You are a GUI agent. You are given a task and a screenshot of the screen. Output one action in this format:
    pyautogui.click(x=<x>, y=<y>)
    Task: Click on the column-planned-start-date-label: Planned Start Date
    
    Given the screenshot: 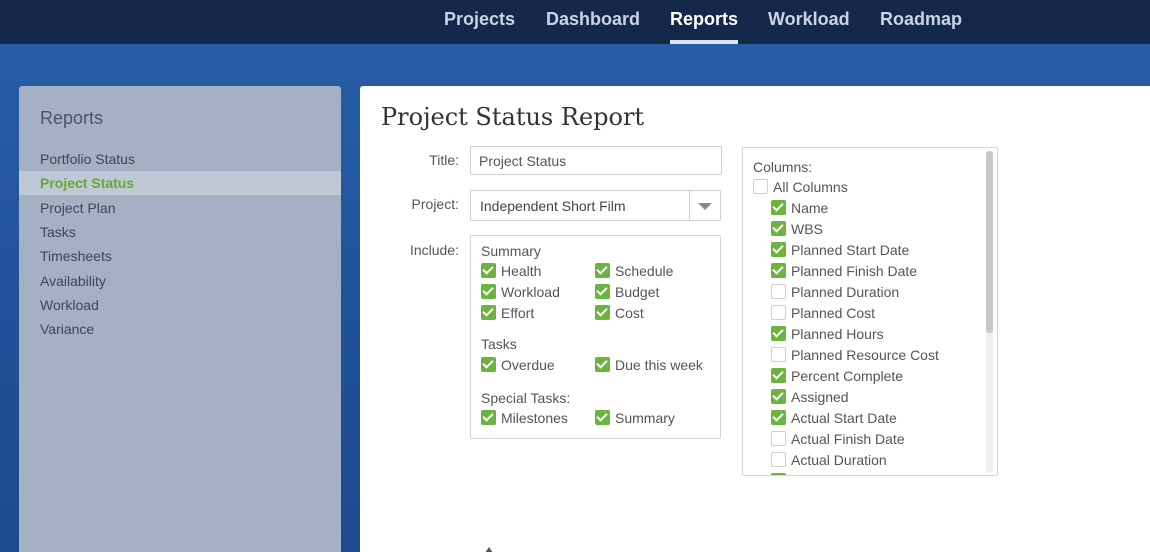 What is the action you would take?
    pyautogui.click(x=850, y=250)
    